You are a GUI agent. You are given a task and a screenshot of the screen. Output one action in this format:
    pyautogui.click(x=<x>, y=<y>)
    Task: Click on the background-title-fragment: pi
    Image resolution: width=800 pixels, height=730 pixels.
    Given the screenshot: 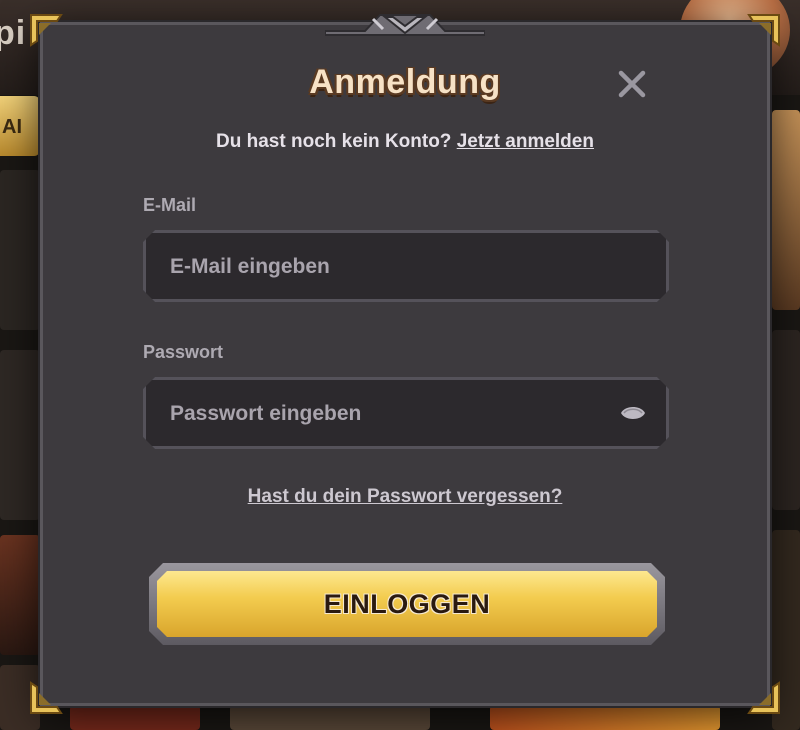 What is the action you would take?
    pyautogui.click(x=13, y=33)
    